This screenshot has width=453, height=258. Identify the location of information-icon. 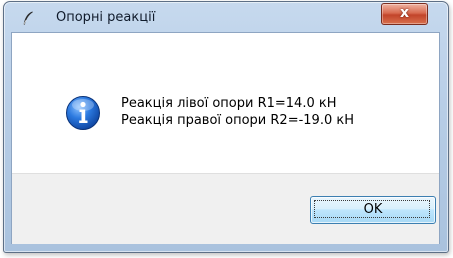
(83, 113).